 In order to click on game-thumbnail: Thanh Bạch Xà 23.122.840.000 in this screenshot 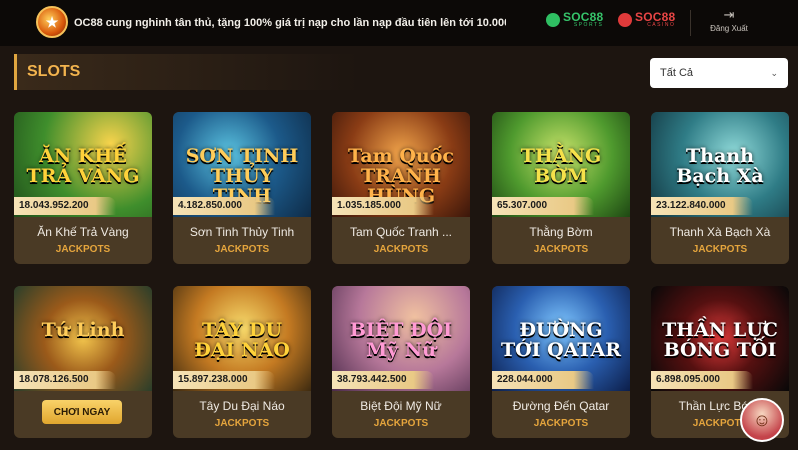, I will do `click(720, 164)`.